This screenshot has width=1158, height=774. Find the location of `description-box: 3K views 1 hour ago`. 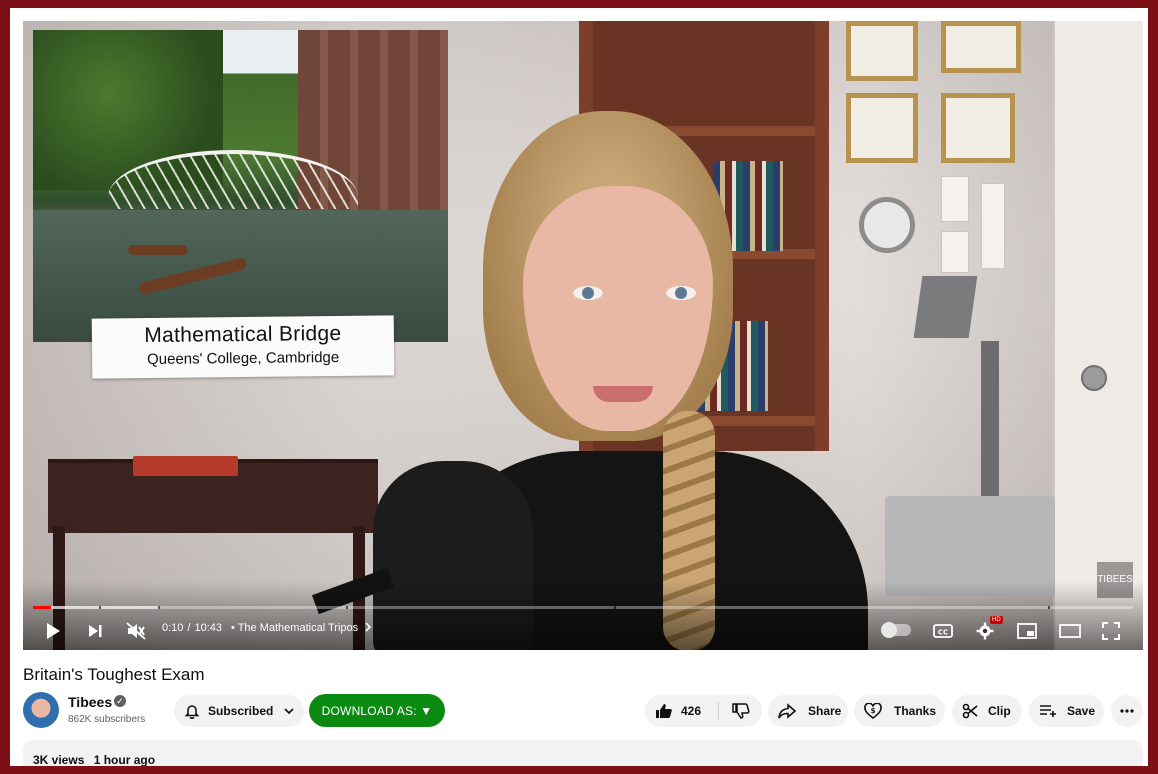

description-box: 3K views 1 hour ago is located at coordinates (583, 753).